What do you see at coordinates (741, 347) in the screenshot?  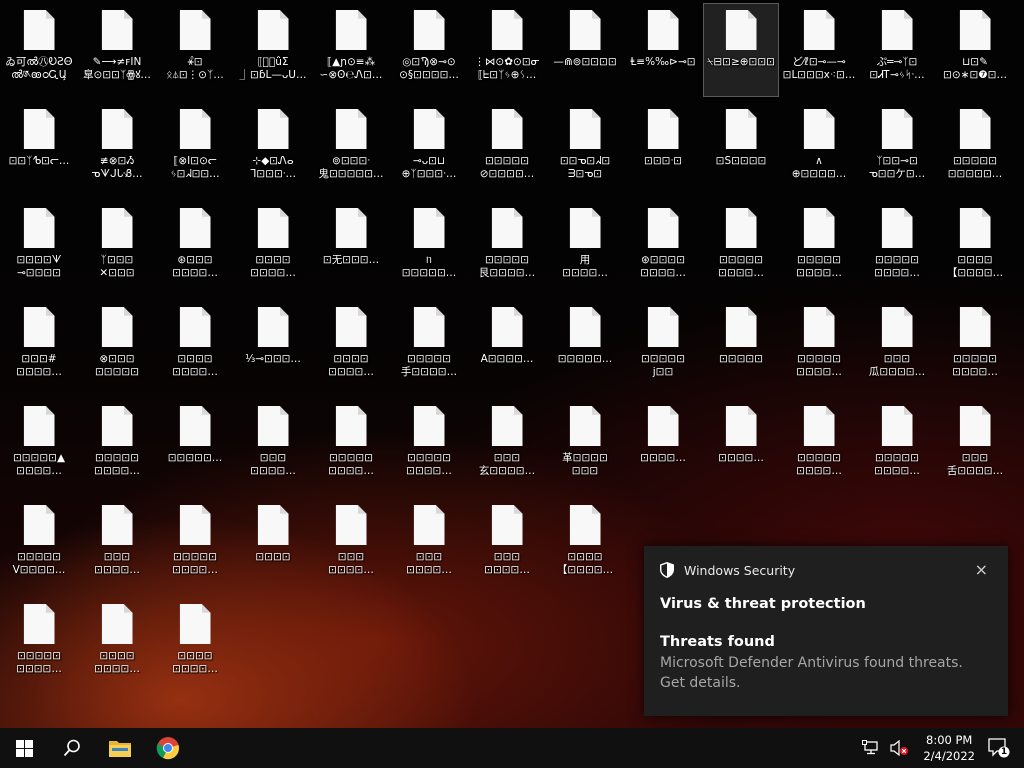 I see `desktop-file-icon: ⊡⊡⊡⊡⊡` at bounding box center [741, 347].